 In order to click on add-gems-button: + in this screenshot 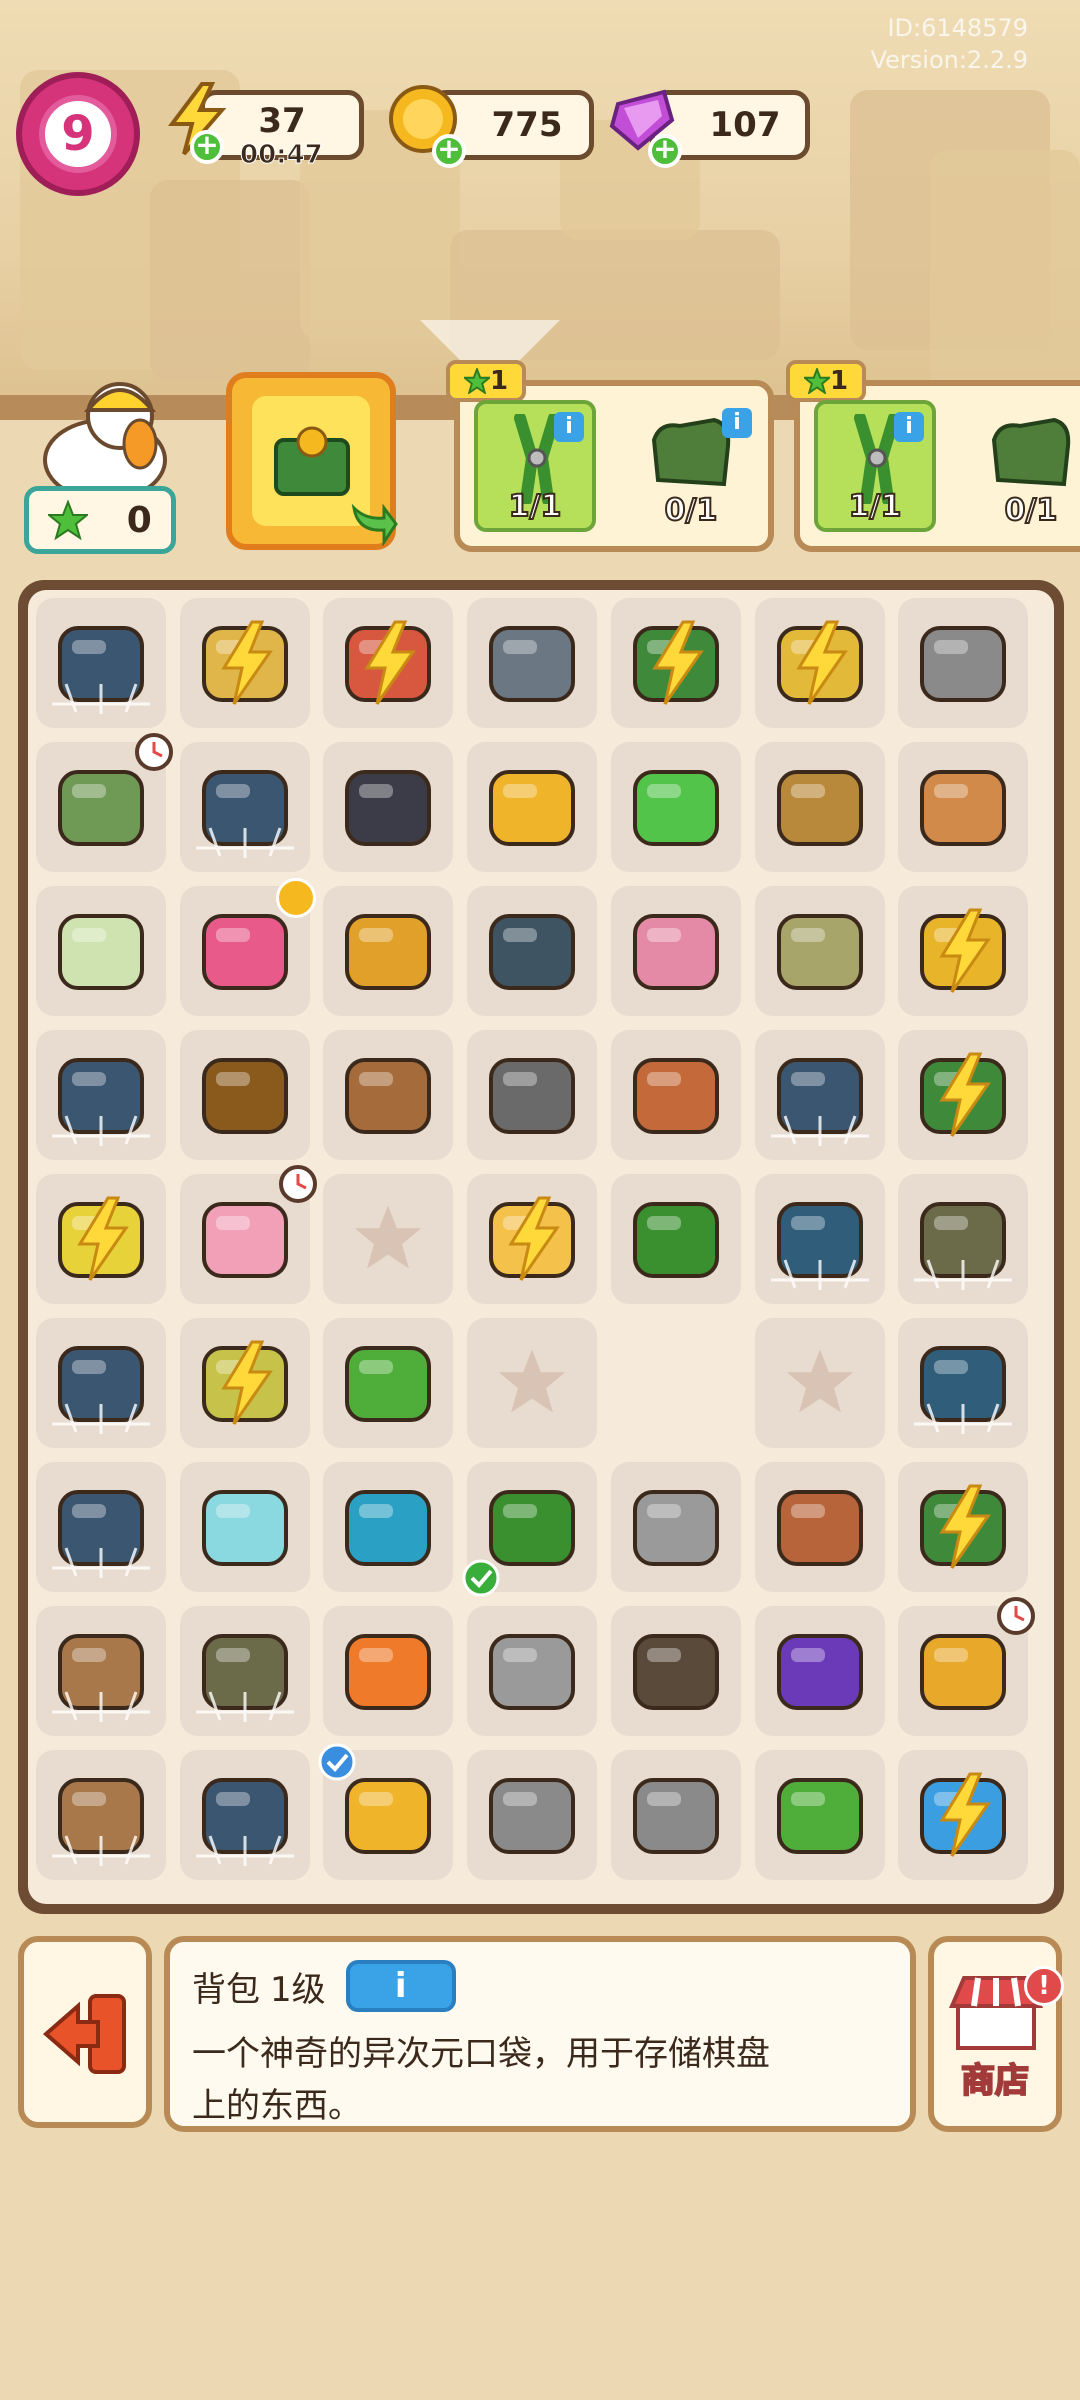, I will do `click(665, 151)`.